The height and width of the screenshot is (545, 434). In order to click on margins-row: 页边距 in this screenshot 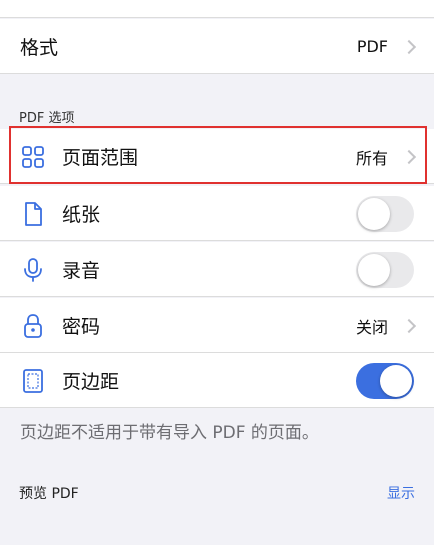, I will do `click(217, 380)`.